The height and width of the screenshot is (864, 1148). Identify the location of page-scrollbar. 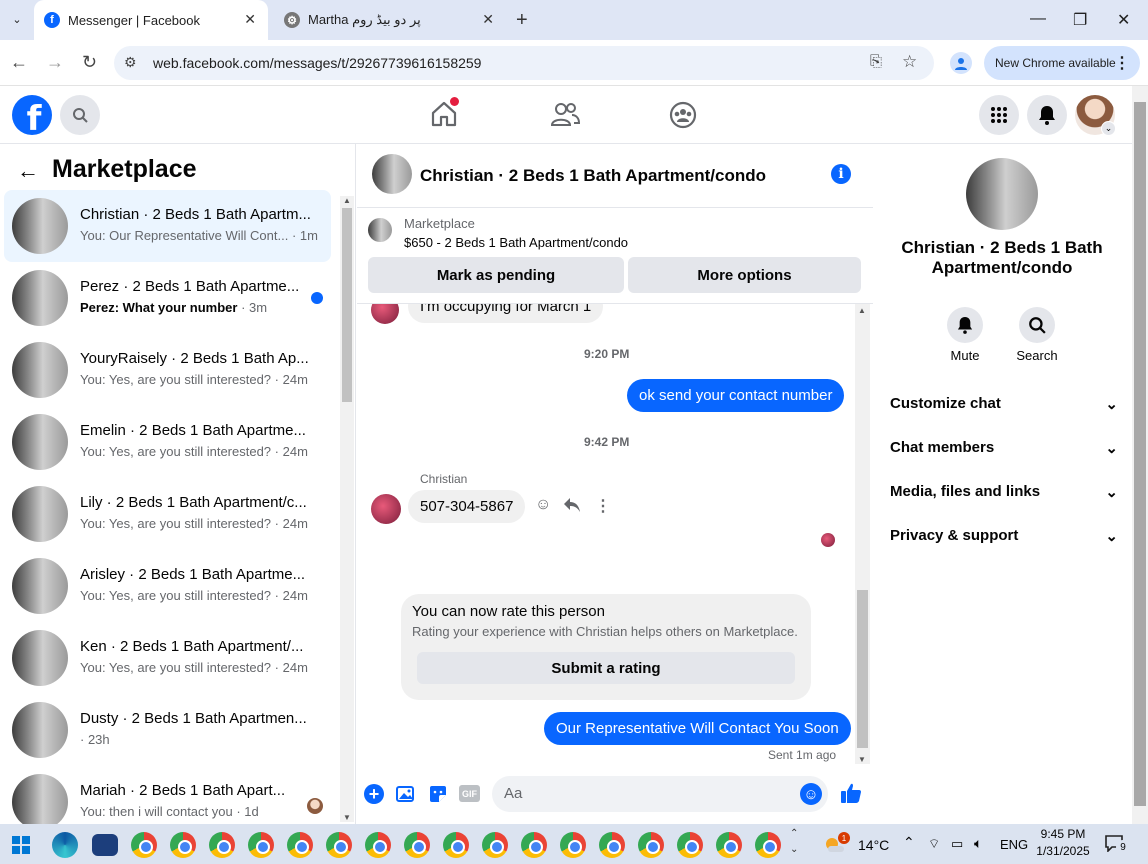
(1140, 455).